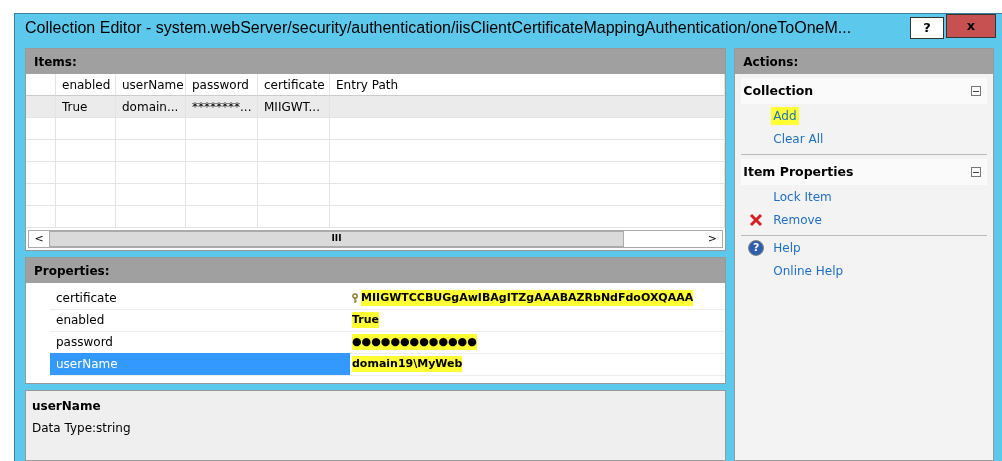 Image resolution: width=1002 pixels, height=461 pixels. Describe the element at coordinates (787, 247) in the screenshot. I see `action-link: Help` at that location.